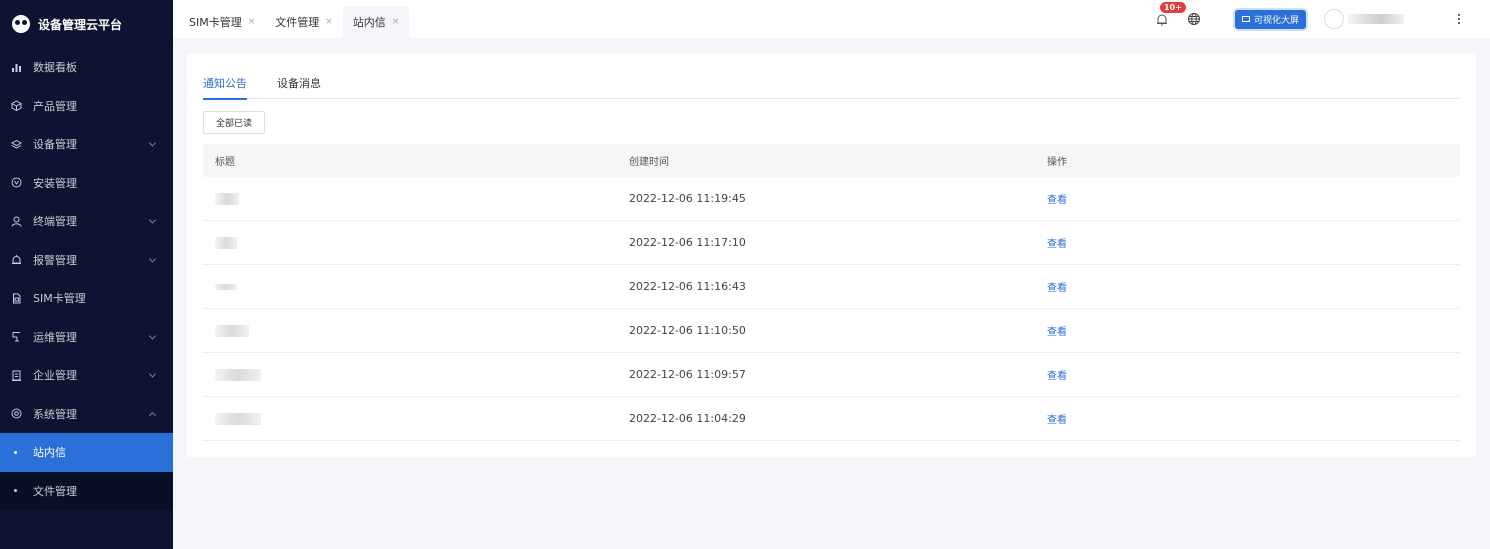 This screenshot has height=549, width=1490. Describe the element at coordinates (49, 453) in the screenshot. I see `sidebar-subitem-label: 站内信` at that location.